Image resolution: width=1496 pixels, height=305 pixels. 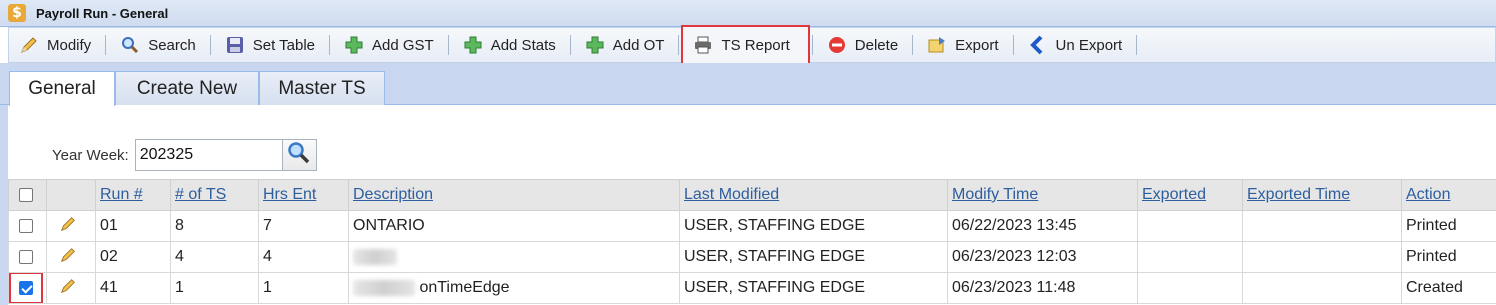 I want to click on floppy-disk-icon, so click(x=235, y=45).